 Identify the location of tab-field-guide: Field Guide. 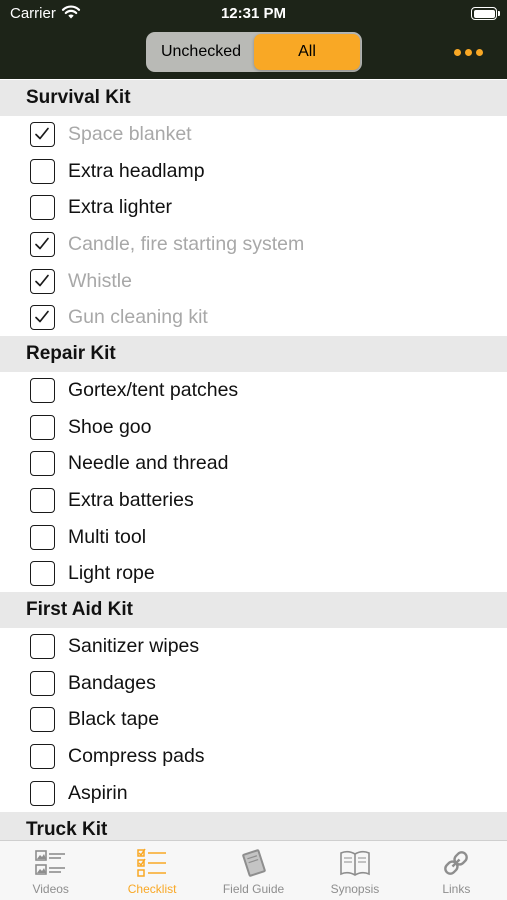
(253, 870).